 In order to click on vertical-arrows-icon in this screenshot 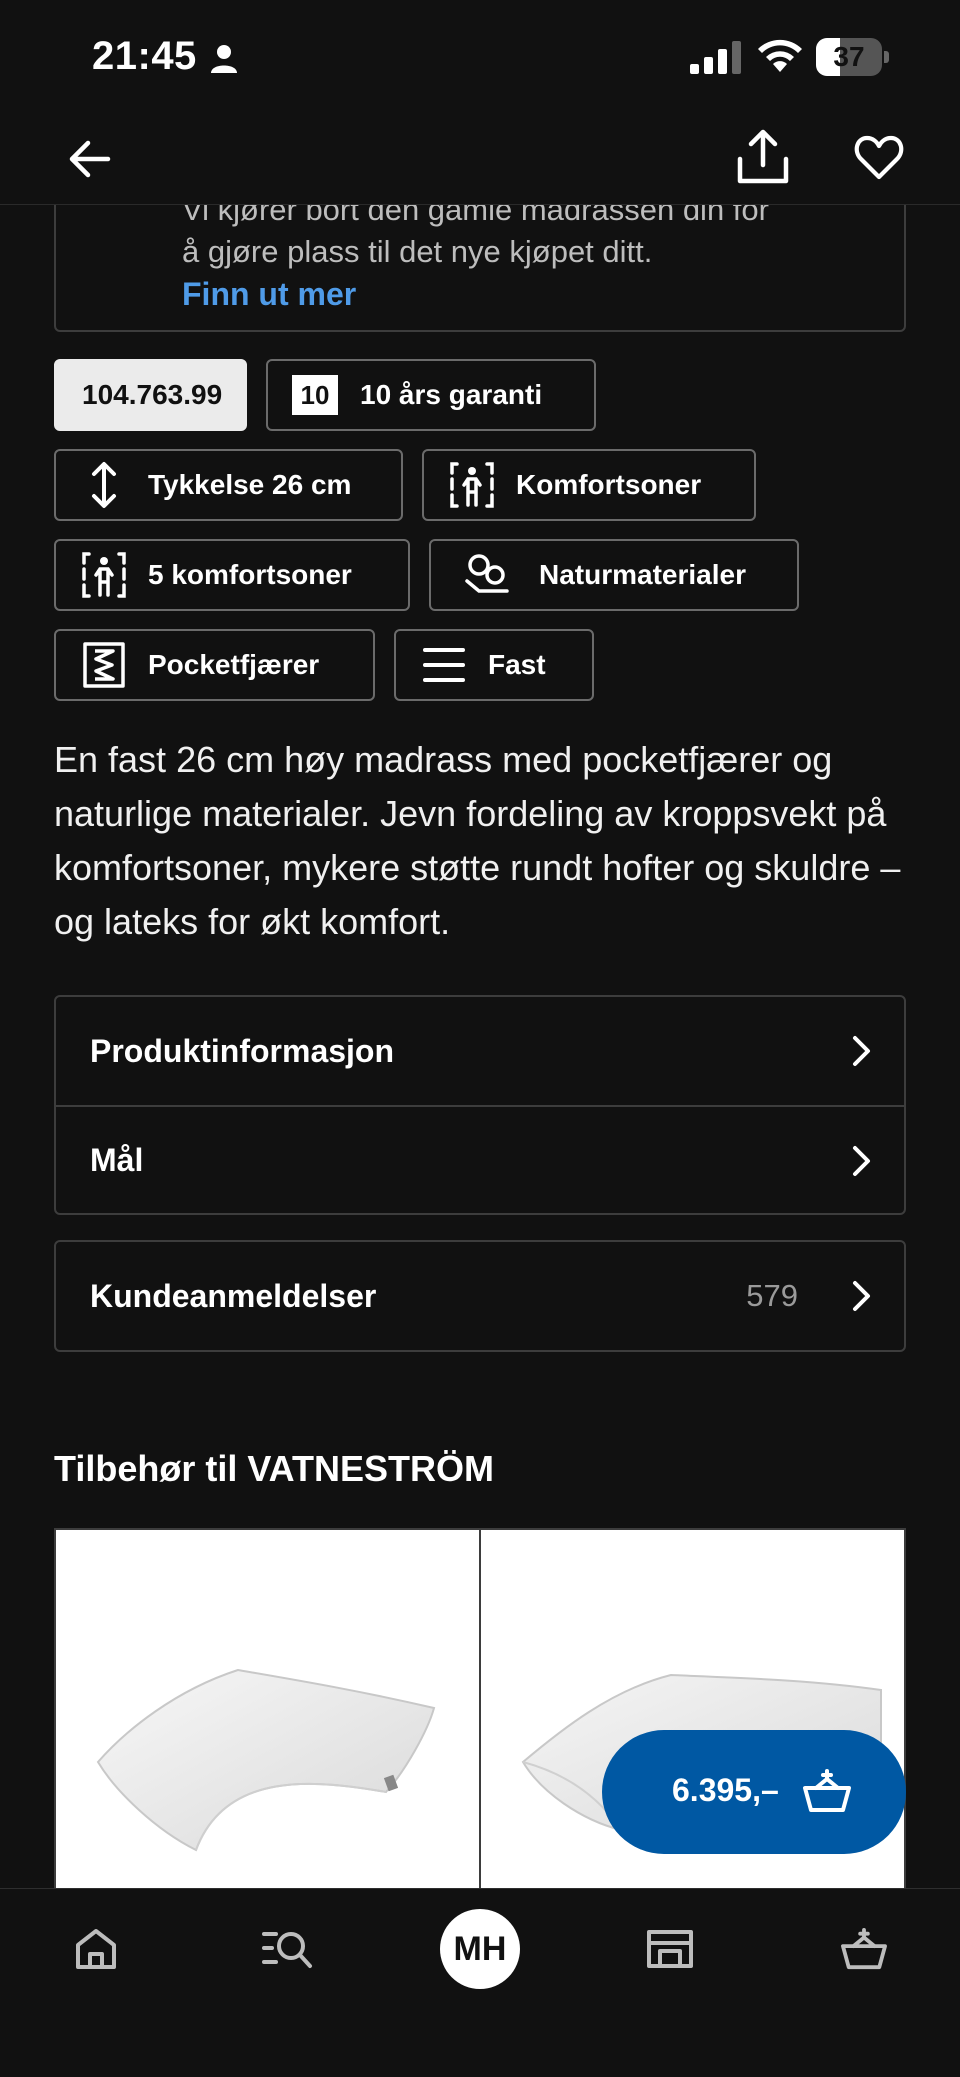, I will do `click(104, 485)`.